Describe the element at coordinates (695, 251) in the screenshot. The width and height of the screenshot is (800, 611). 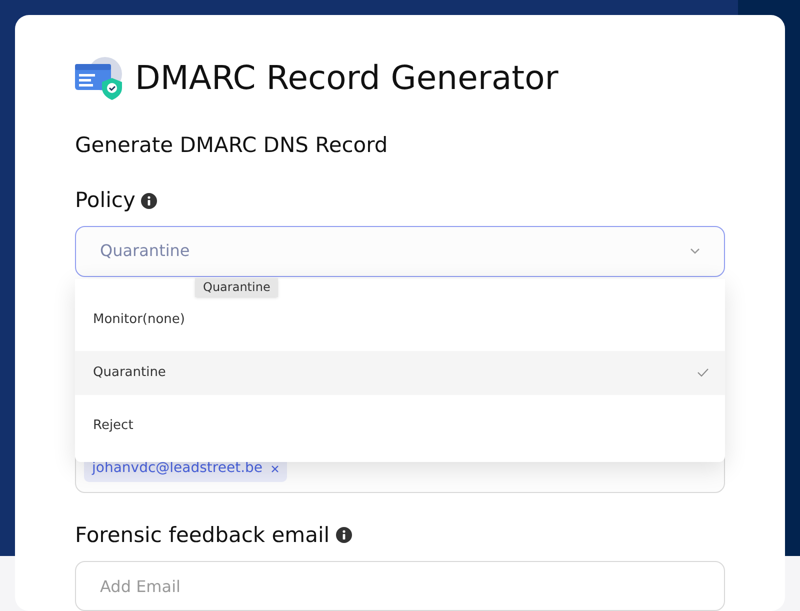
I see `chevron-down-icon` at that location.